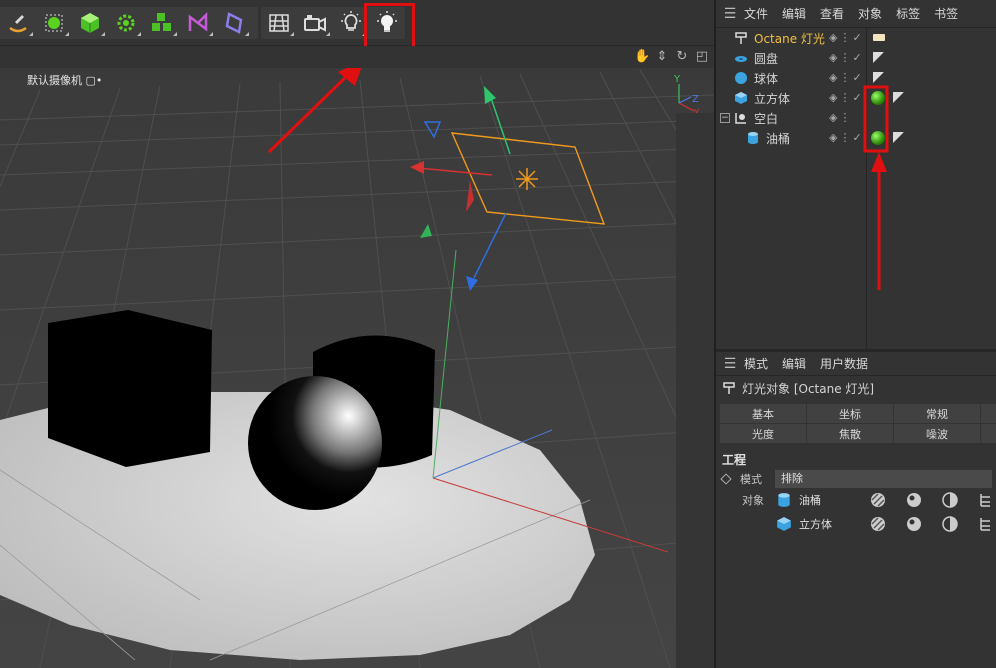  What do you see at coordinates (883, 479) in the screenshot?
I see `mode-dropdown: 排除` at bounding box center [883, 479].